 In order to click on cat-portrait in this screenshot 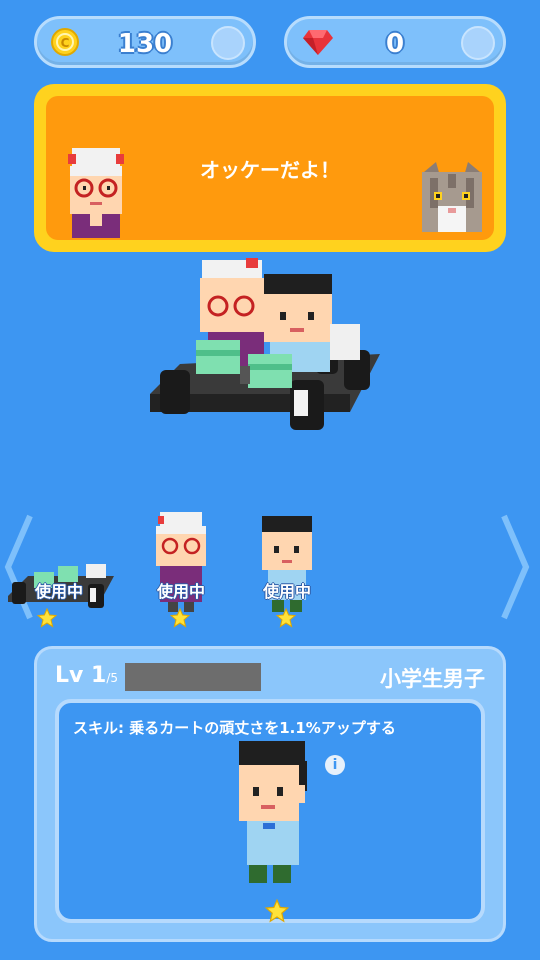, I will do `click(452, 197)`.